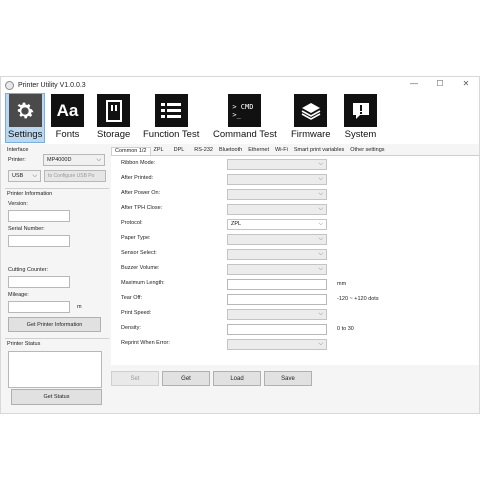  I want to click on toolbar-label: Function Test, so click(171, 134).